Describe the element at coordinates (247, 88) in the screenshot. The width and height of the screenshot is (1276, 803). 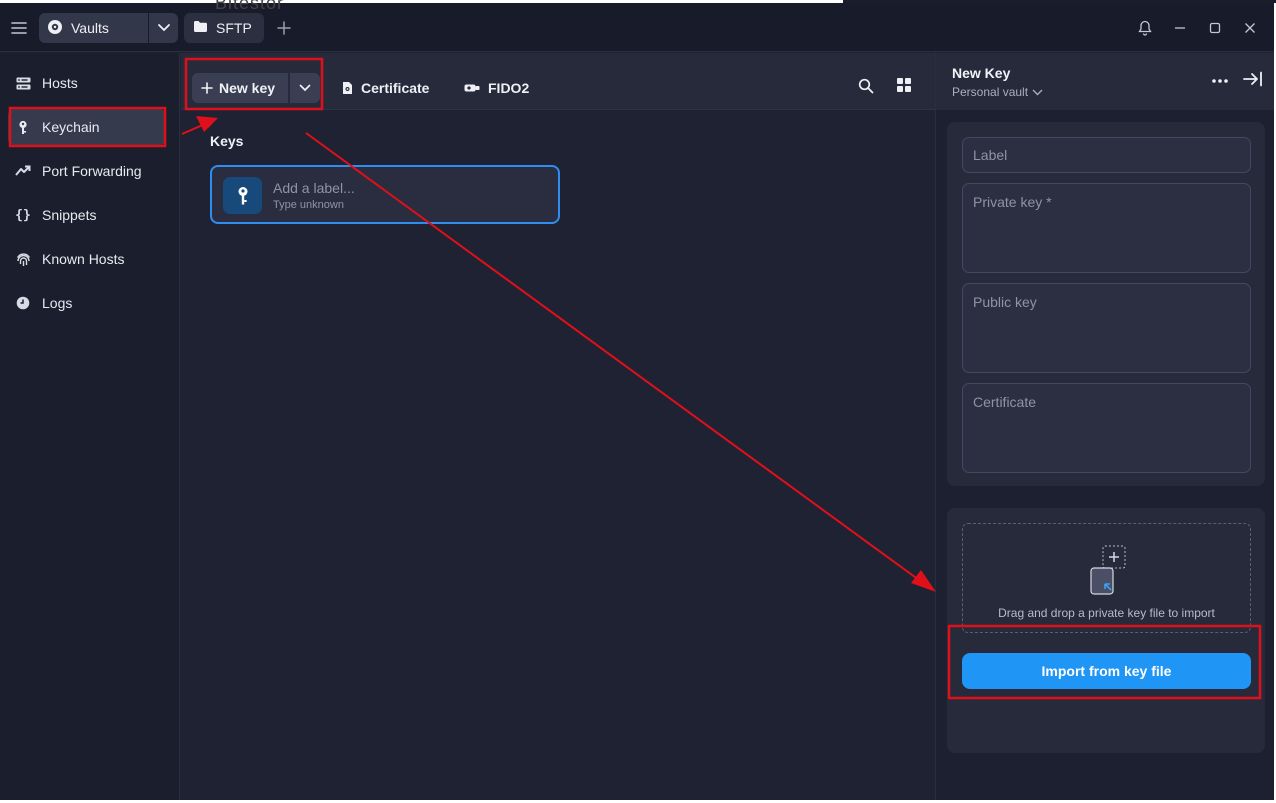
I see `new-key-label: New key` at that location.